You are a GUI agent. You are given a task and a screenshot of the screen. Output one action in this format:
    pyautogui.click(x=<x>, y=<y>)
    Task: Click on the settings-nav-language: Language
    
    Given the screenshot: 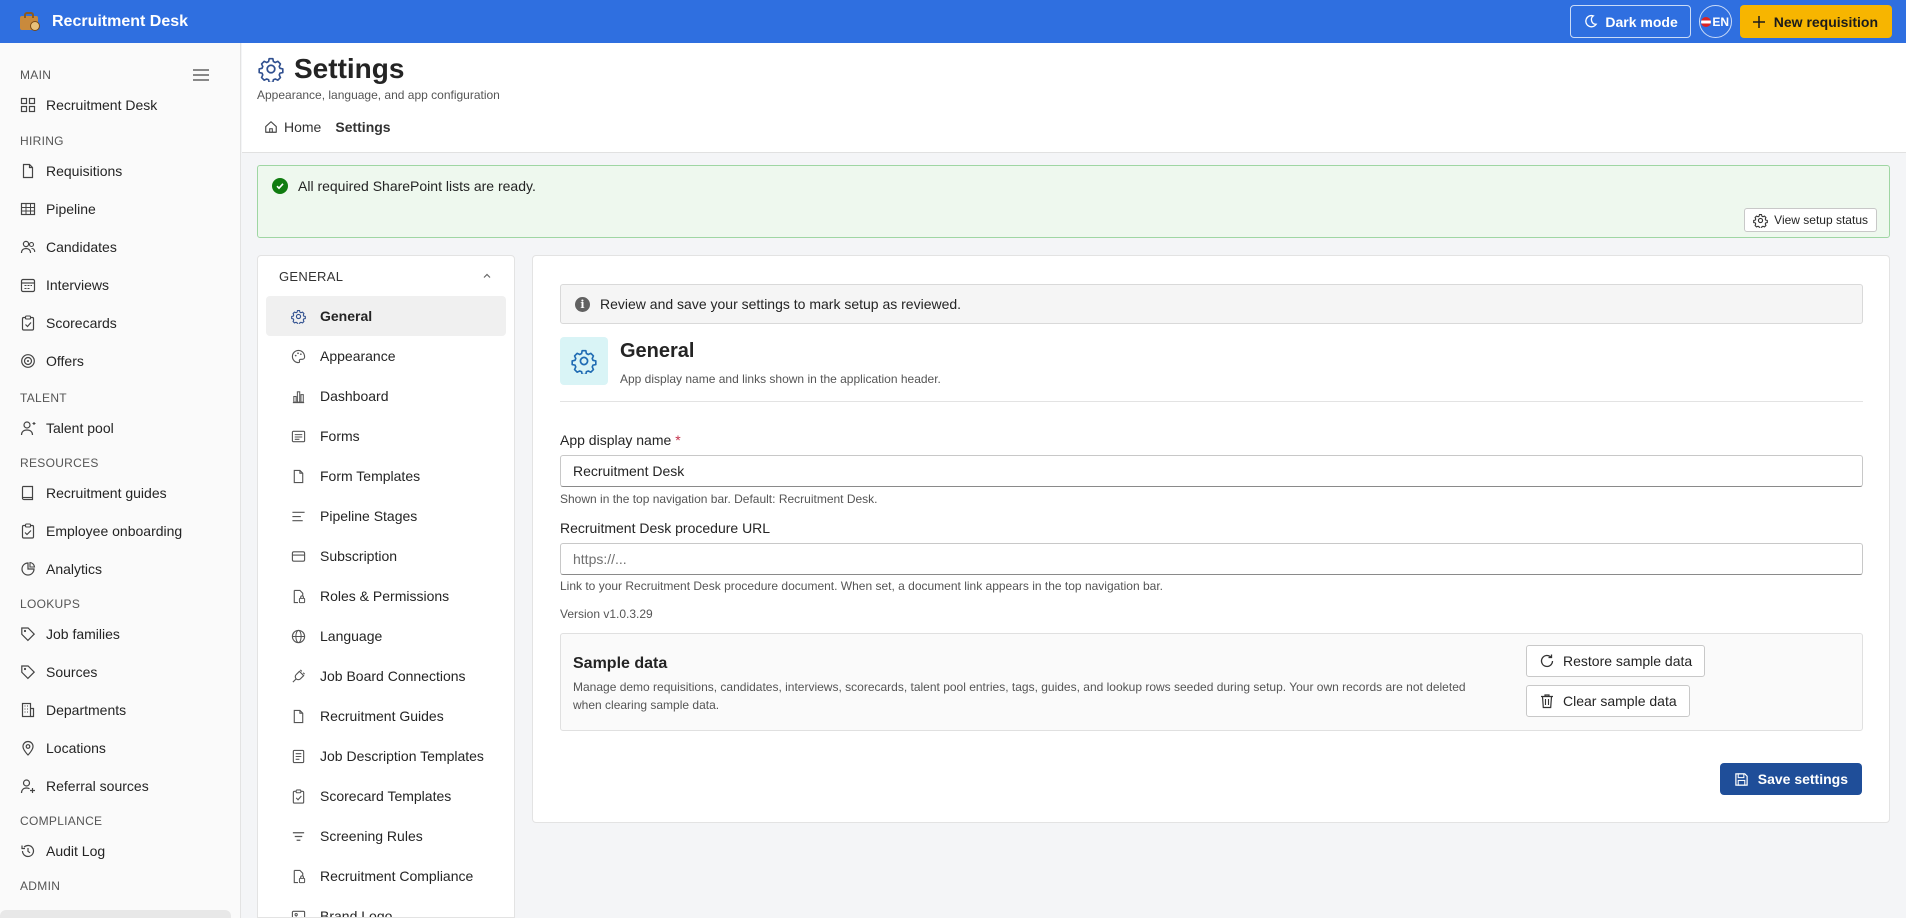 What is the action you would take?
    pyautogui.click(x=386, y=636)
    